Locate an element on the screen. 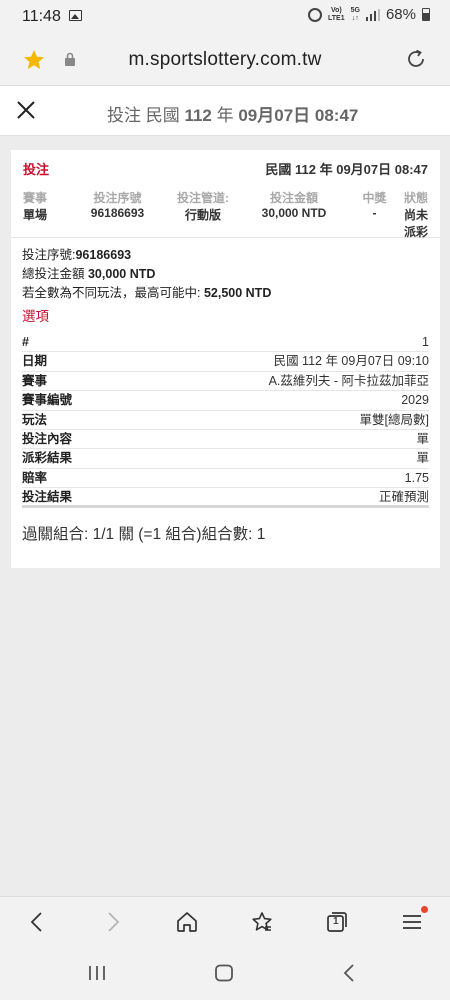 The width and height of the screenshot is (450, 1000). tab-count: 1 is located at coordinates (336, 921).